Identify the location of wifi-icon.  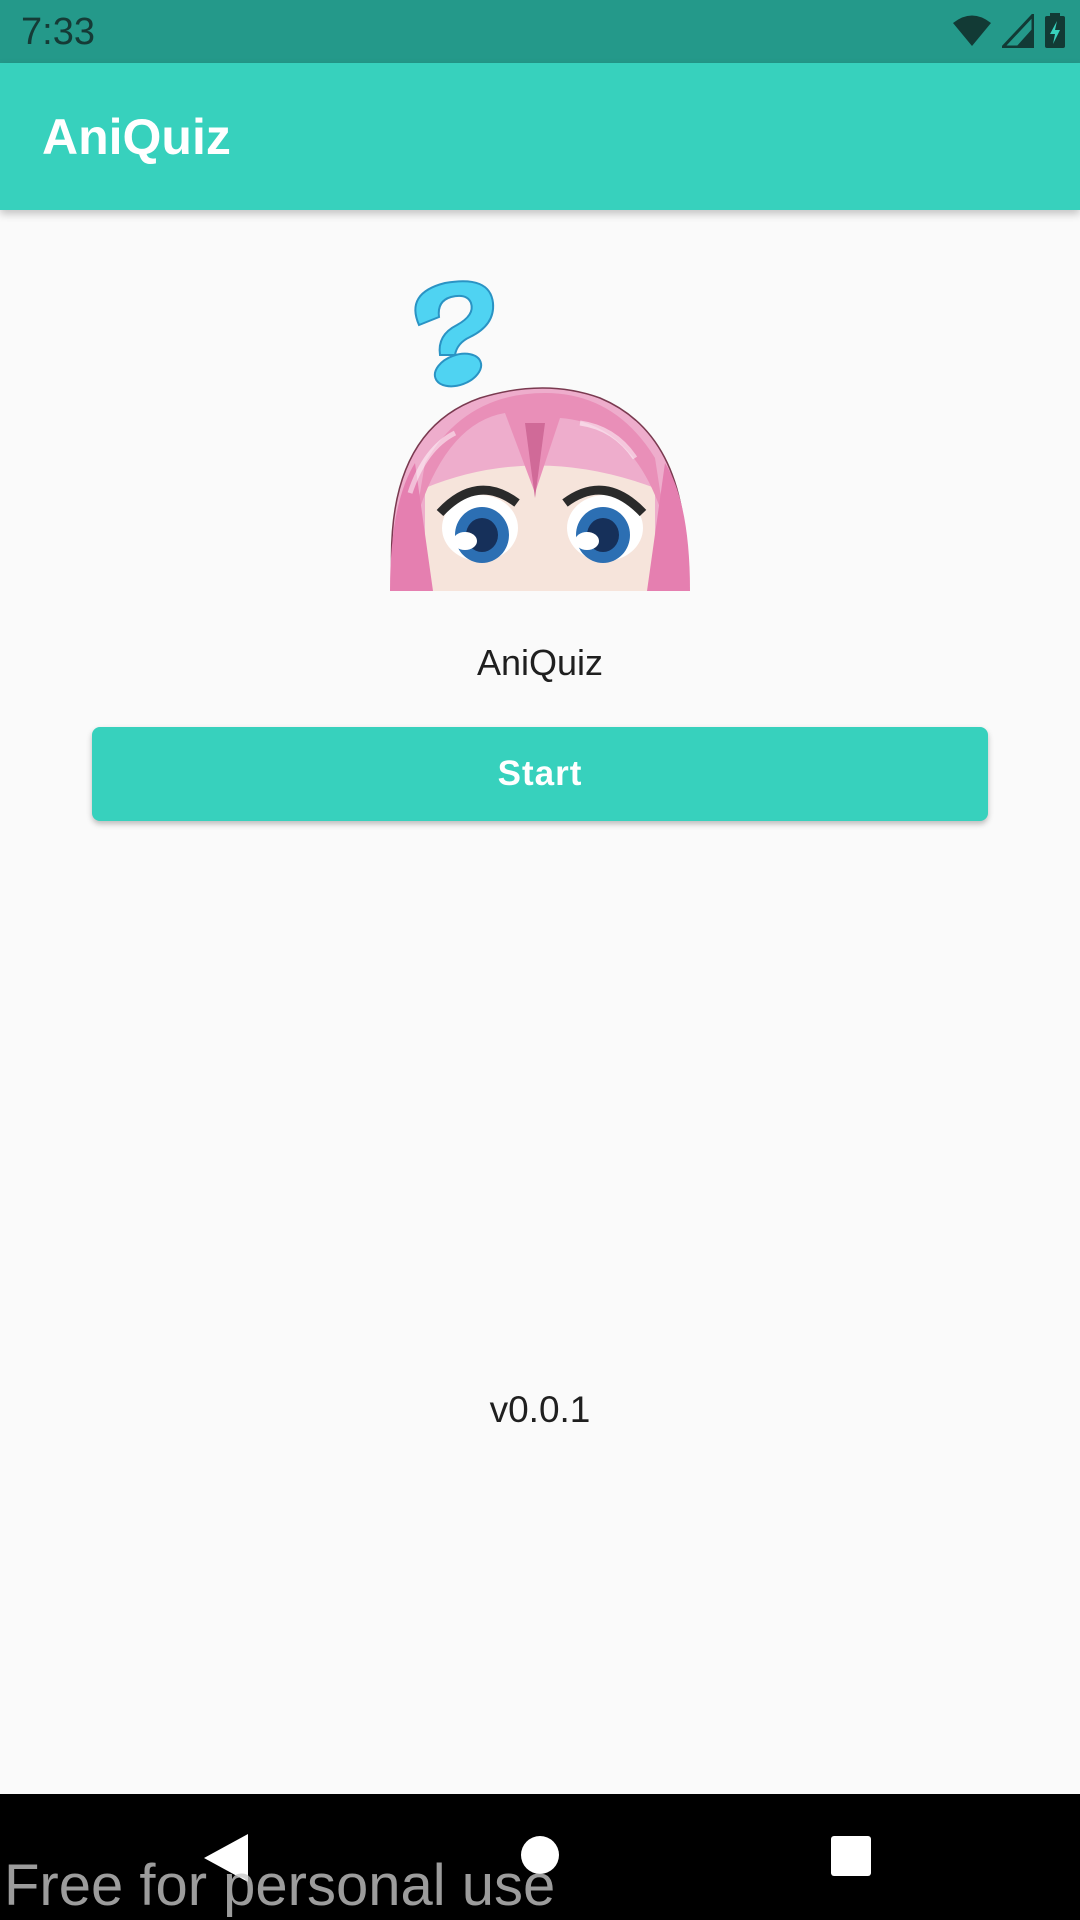
(972, 30).